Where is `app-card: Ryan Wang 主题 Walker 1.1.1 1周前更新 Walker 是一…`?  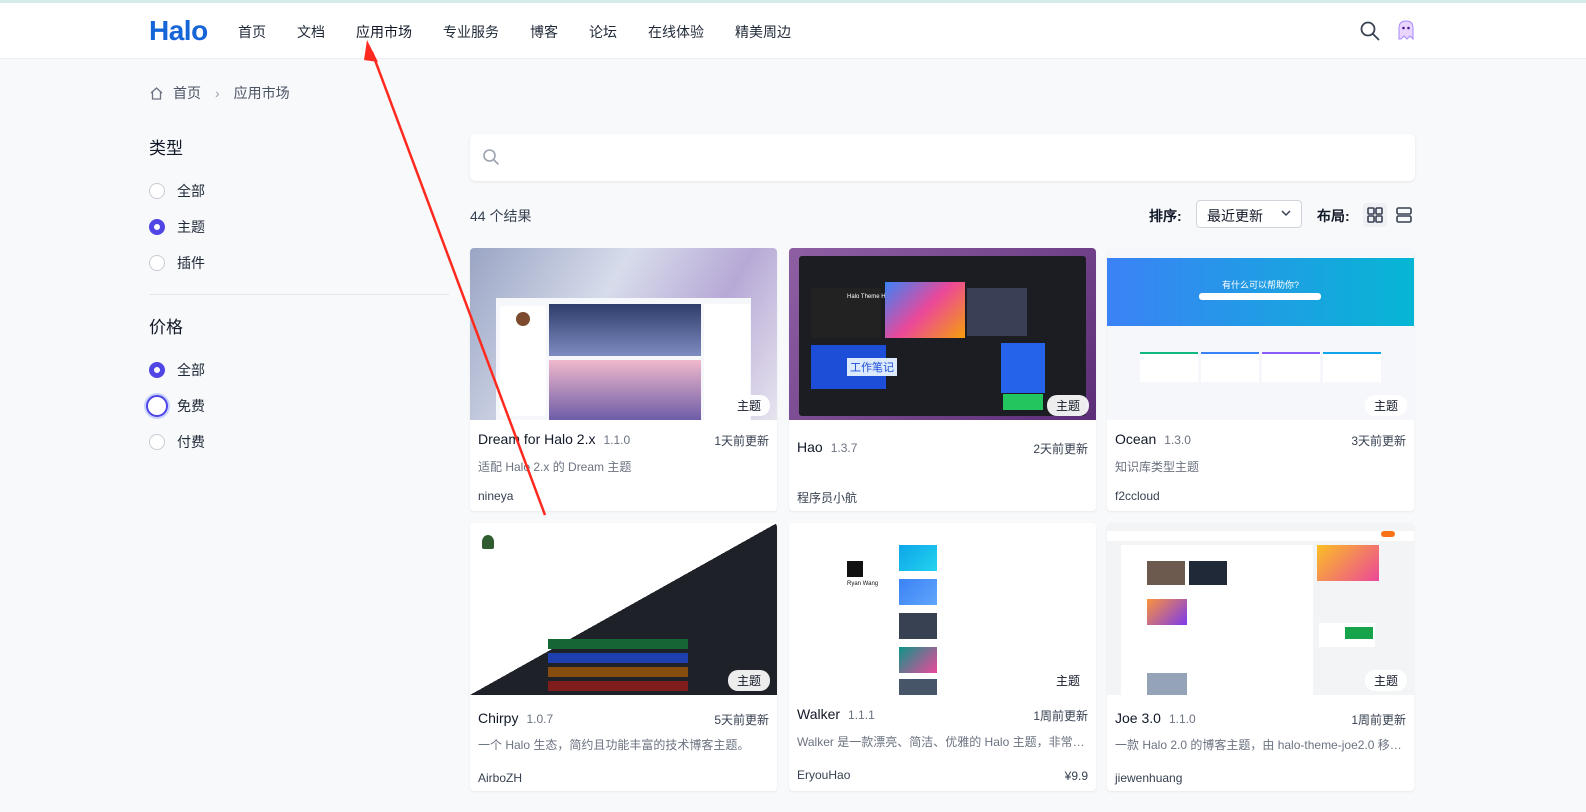 app-card: Ryan Wang 主题 Walker 1.1.1 1周前更新 Walker 是一… is located at coordinates (942, 657).